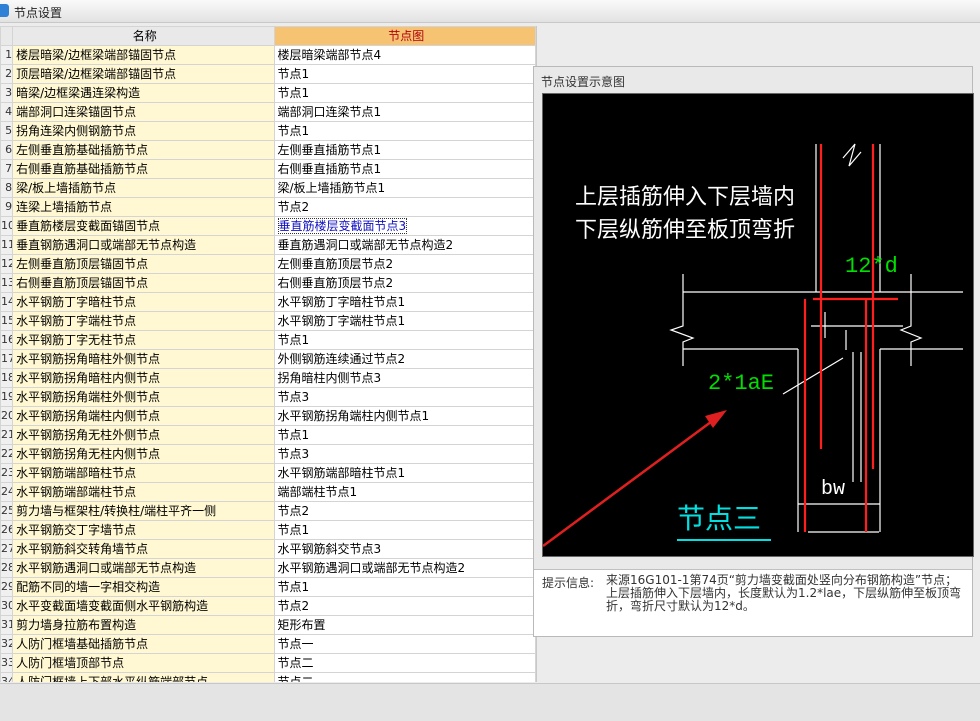 The width and height of the screenshot is (980, 721). What do you see at coordinates (7, 169) in the screenshot?
I see `row-number: 7` at bounding box center [7, 169].